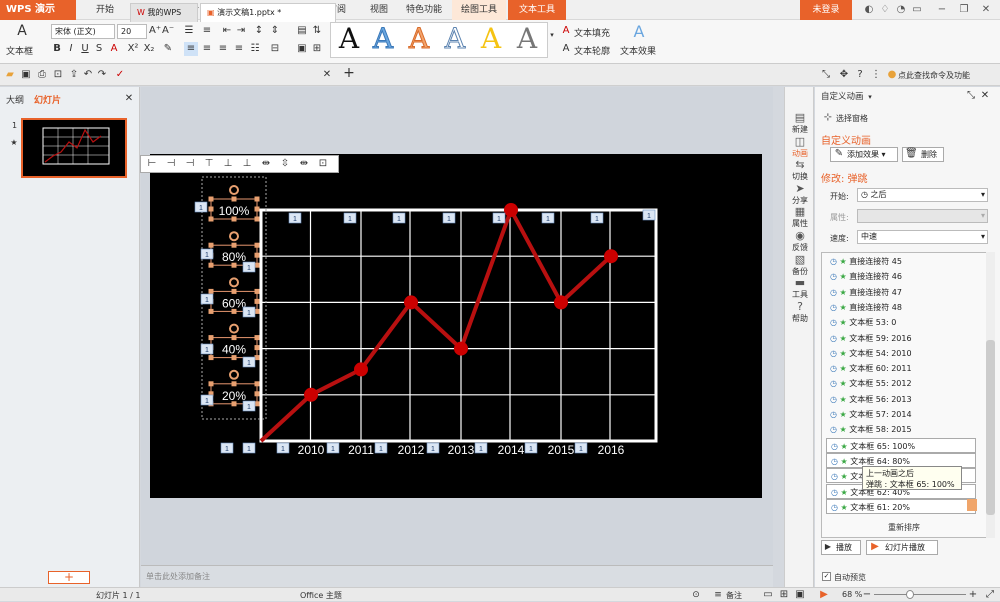 Image resolution: width=1000 pixels, height=602 pixels. What do you see at coordinates (800, 312) in the screenshot?
I see `side-item-8: ? 帮助` at bounding box center [800, 312].